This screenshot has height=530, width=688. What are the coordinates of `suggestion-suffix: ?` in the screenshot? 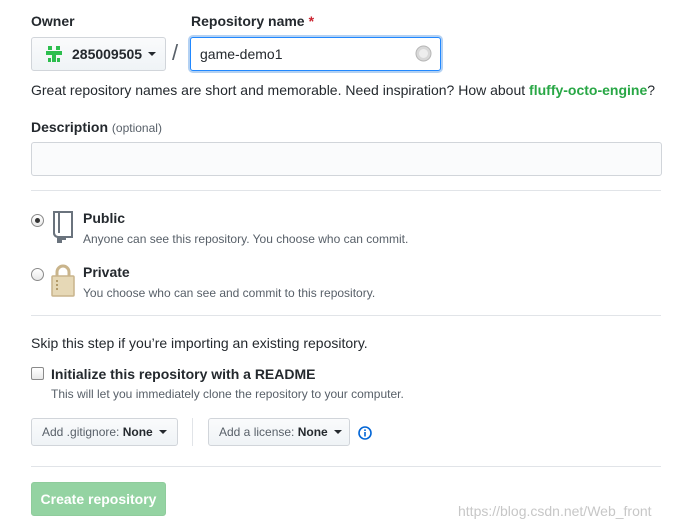 It's located at (651, 90).